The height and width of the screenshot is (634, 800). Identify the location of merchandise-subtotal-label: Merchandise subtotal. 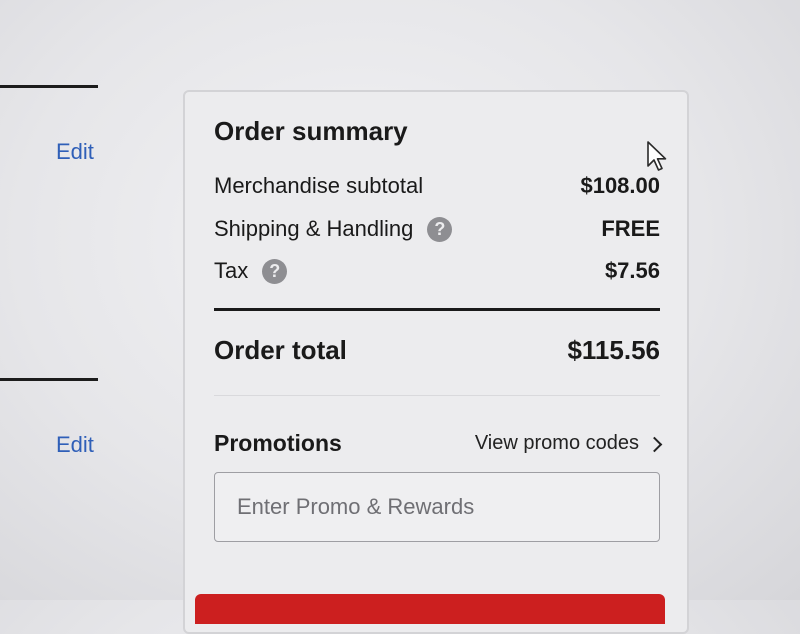
(319, 185).